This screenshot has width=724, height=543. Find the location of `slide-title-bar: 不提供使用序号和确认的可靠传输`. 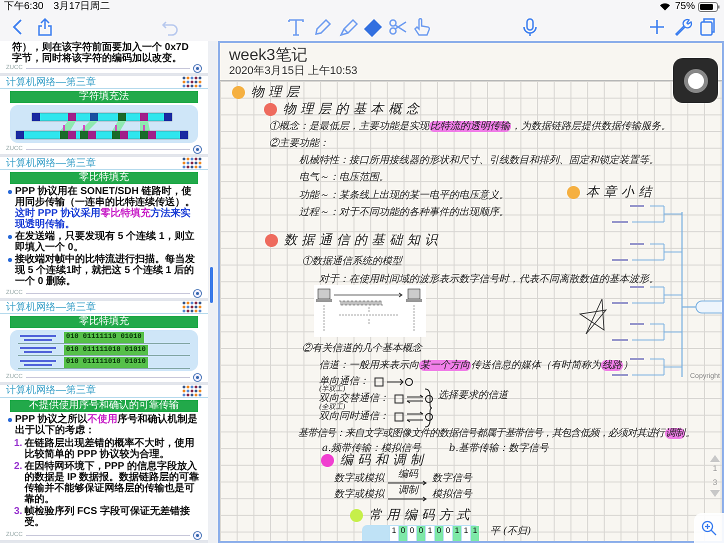

slide-title-bar: 不提供使用序号和确认的可靠传输 is located at coordinates (104, 406).